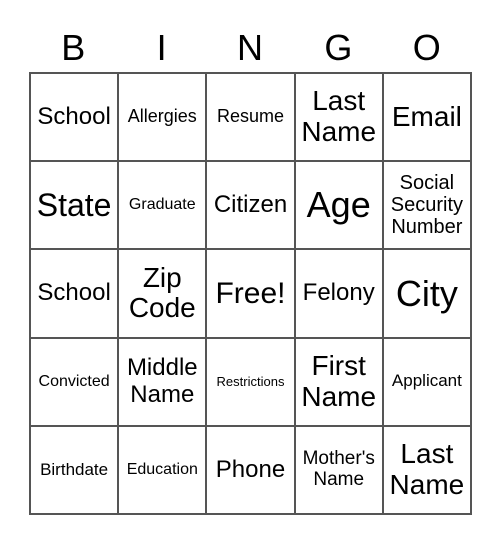 The height and width of the screenshot is (544, 500). I want to click on bingo-cell: Applicant, so click(426, 381).